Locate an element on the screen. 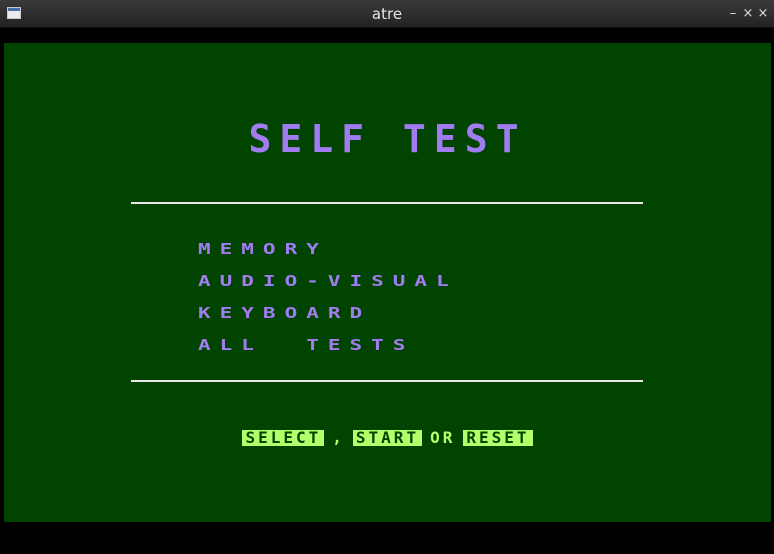 Image resolution: width=774 pixels, height=554 pixels. reset-key-label: RESET is located at coordinates (498, 438).